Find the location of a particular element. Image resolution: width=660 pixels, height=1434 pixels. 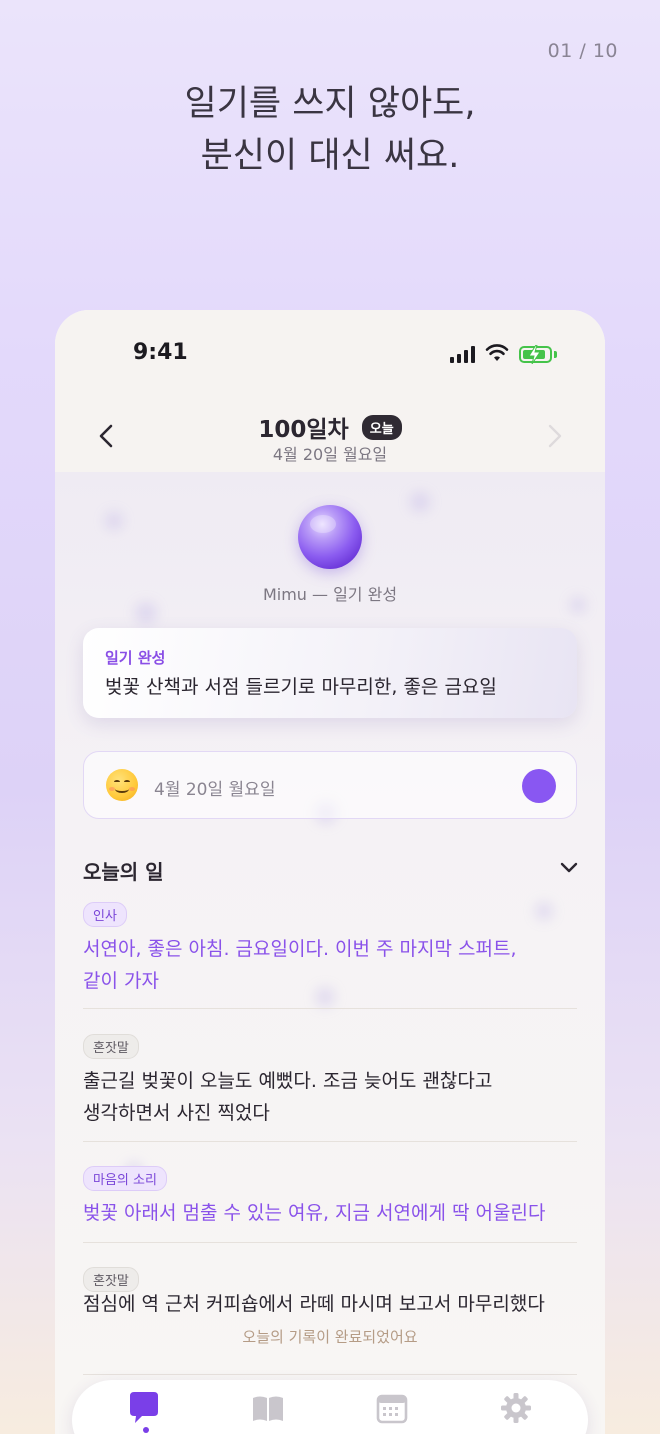

gear-icon is located at coordinates (516, 1408).